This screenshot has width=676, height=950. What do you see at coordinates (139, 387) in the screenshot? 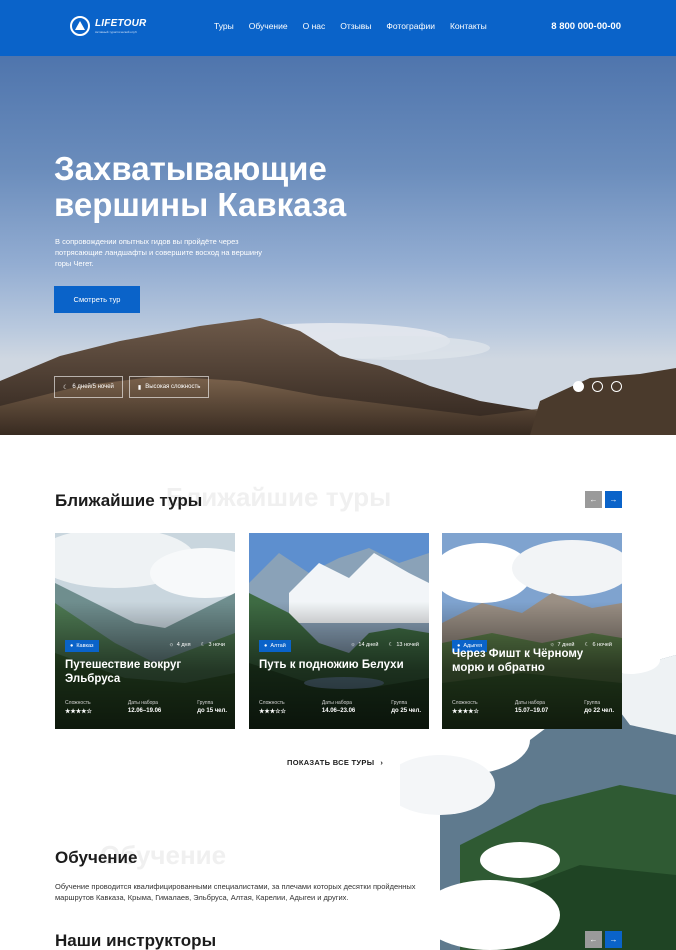
I see `bars-icon: ▮` at bounding box center [139, 387].